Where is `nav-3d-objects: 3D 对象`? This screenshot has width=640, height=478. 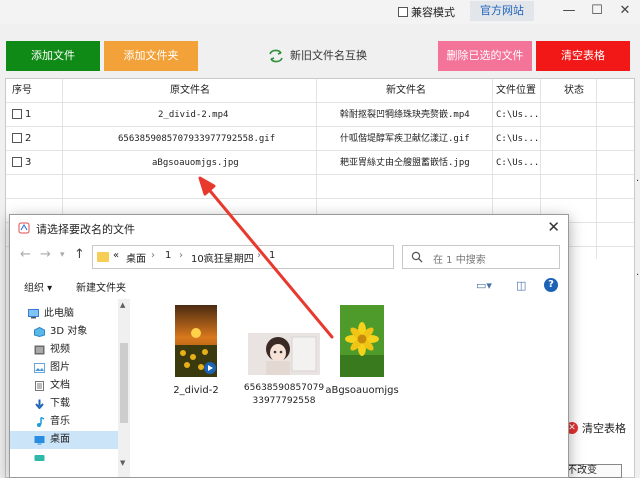 nav-3d-objects: 3D 对象 is located at coordinates (64, 332).